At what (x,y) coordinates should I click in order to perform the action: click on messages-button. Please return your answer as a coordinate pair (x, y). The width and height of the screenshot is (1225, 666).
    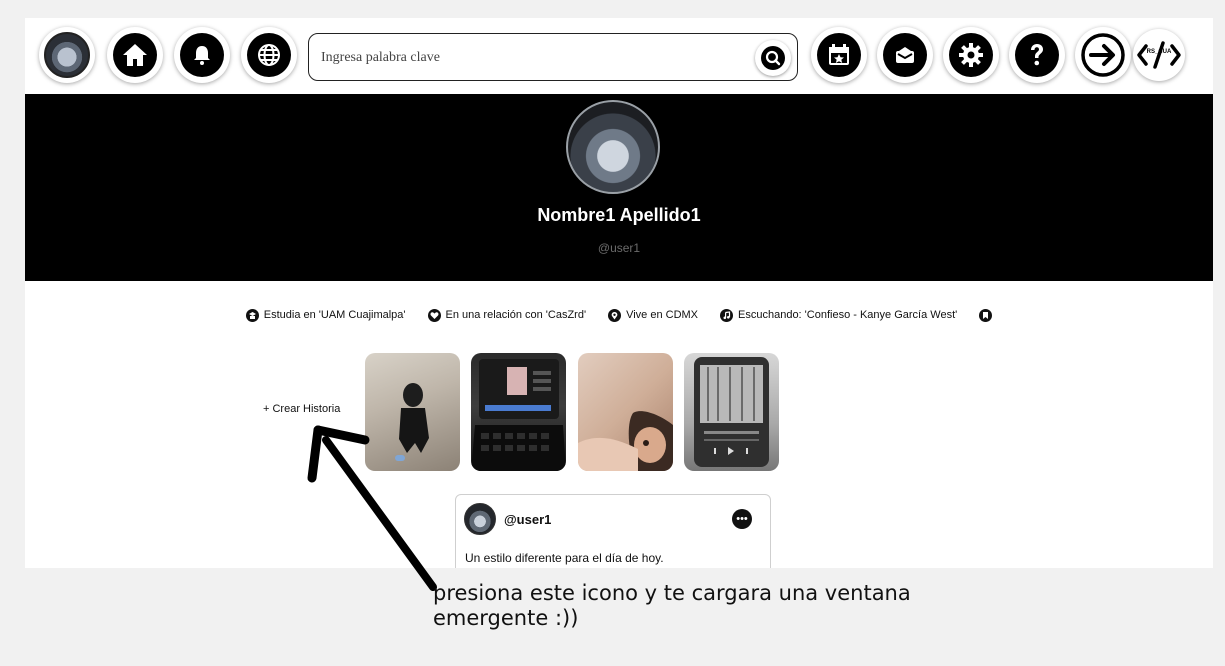
    Looking at the image, I should click on (905, 55).